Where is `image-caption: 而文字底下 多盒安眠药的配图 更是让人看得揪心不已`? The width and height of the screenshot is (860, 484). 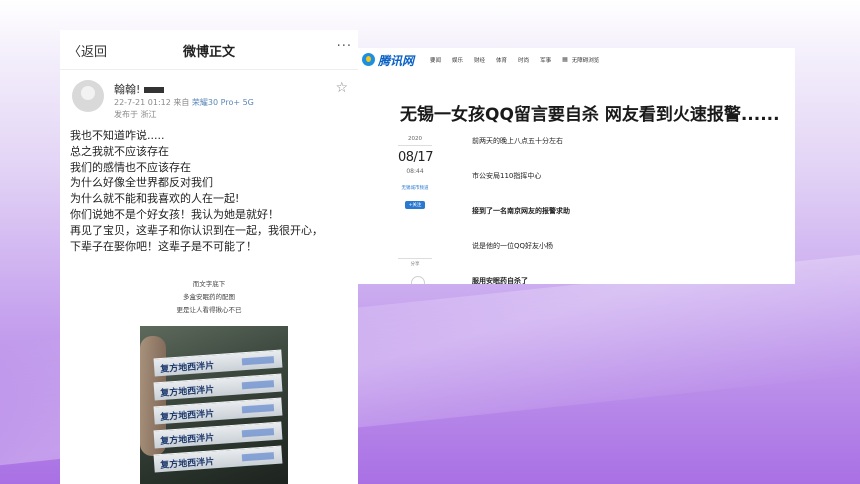 image-caption: 而文字底下 多盒安眠药的配图 更是让人看得揪心不已 is located at coordinates (209, 297).